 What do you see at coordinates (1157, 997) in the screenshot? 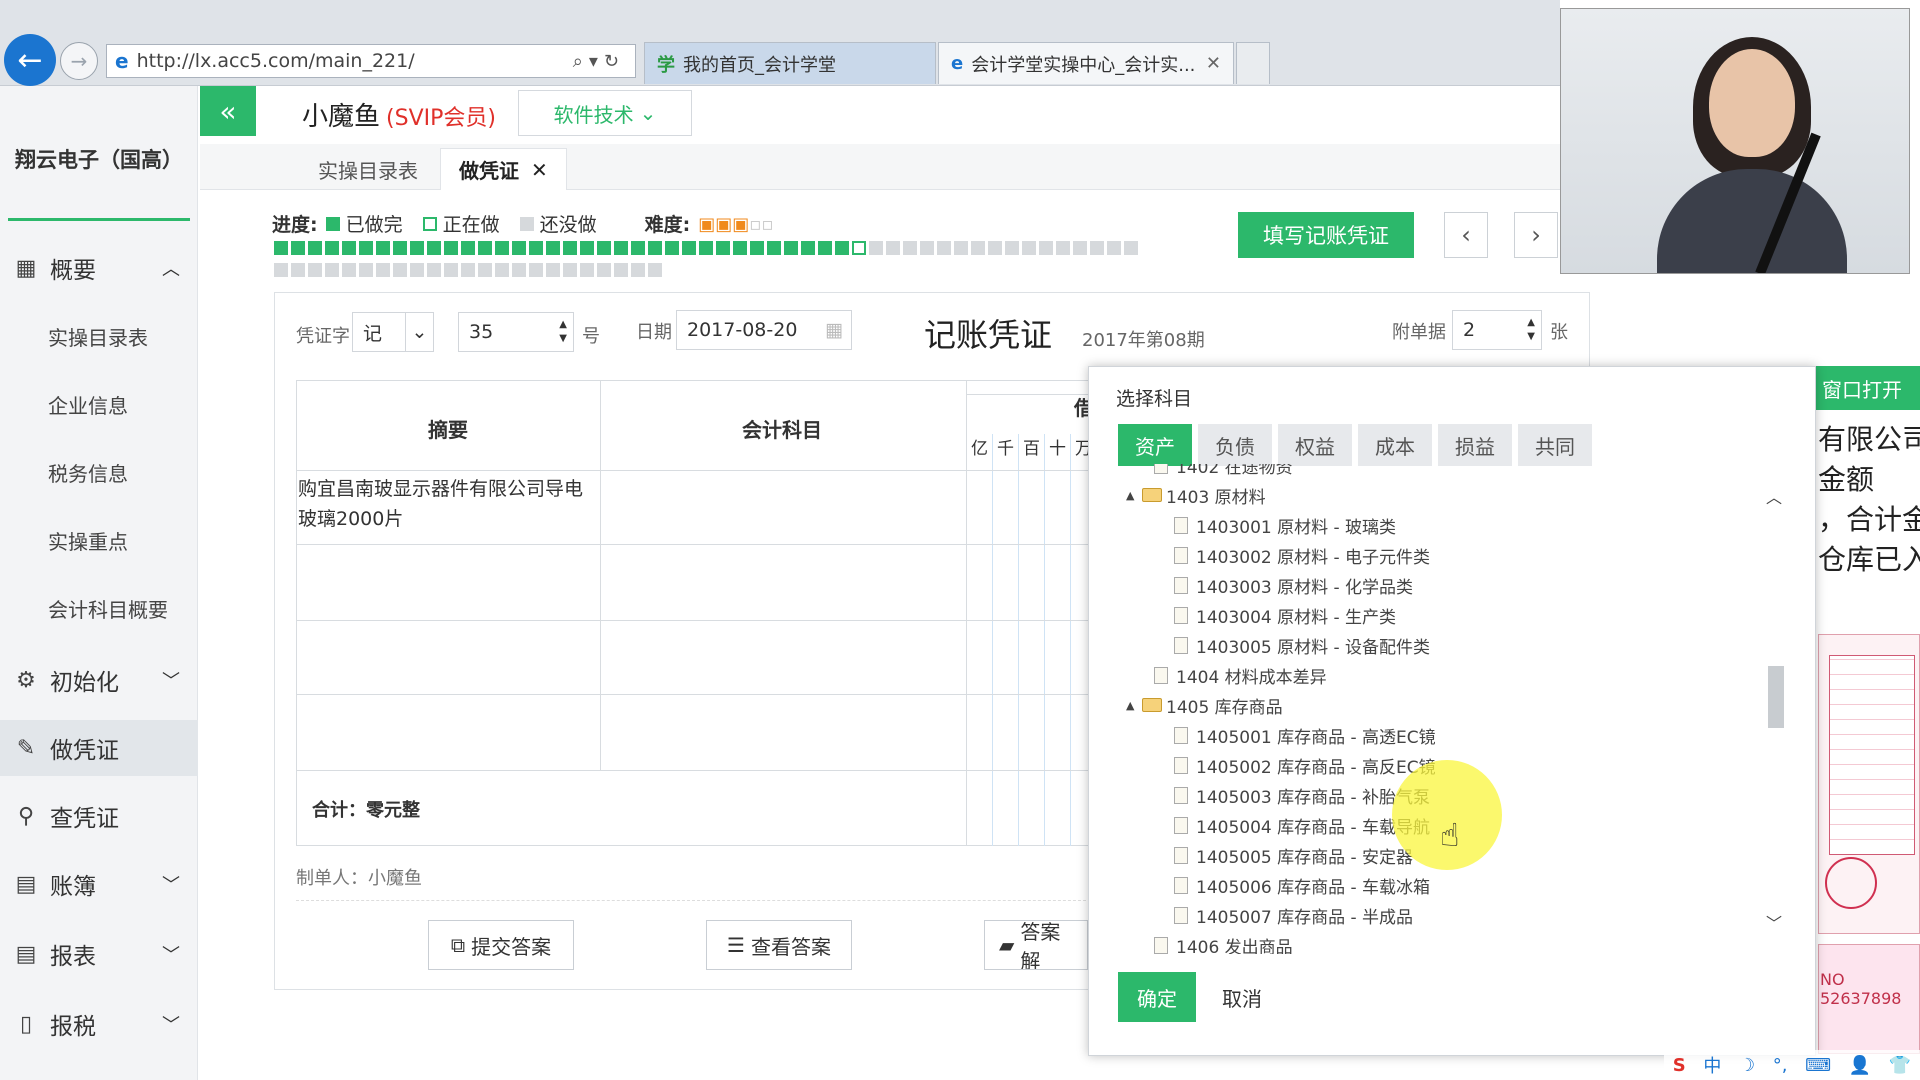
I see `confirm-button: 确定` at bounding box center [1157, 997].